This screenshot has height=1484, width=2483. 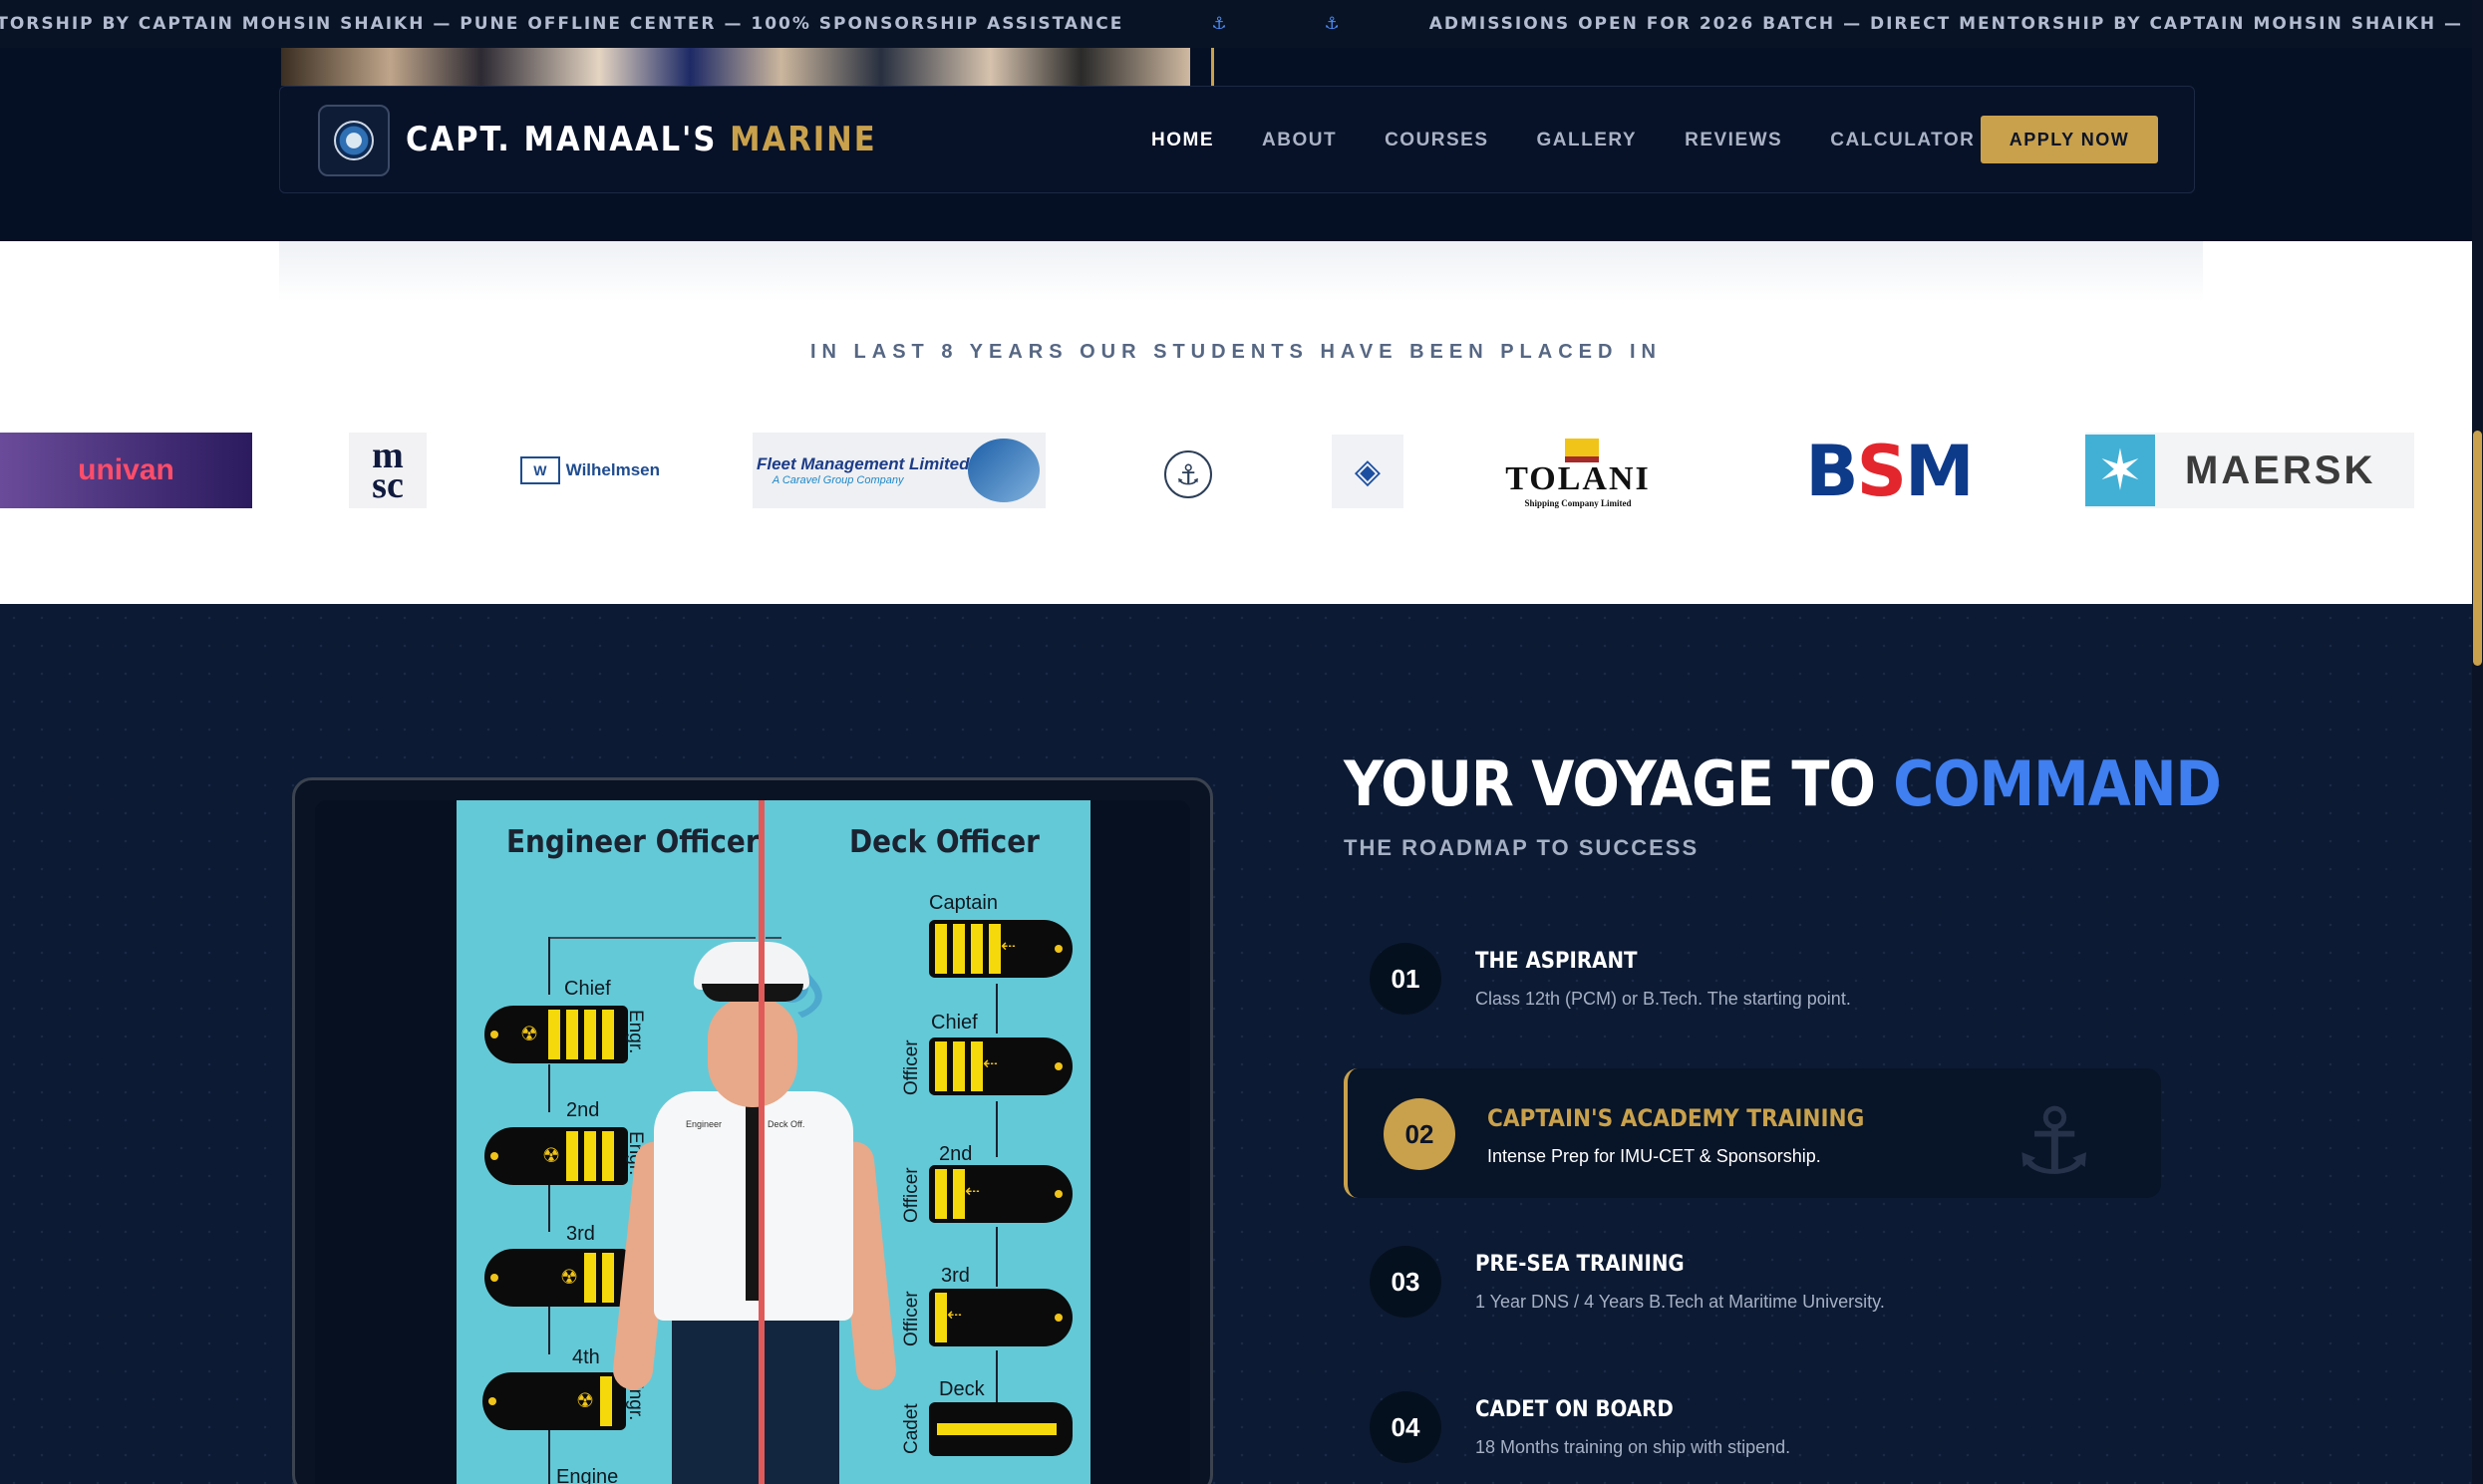 What do you see at coordinates (2069, 139) in the screenshot?
I see `apply-now-button: APPLY NOW` at bounding box center [2069, 139].